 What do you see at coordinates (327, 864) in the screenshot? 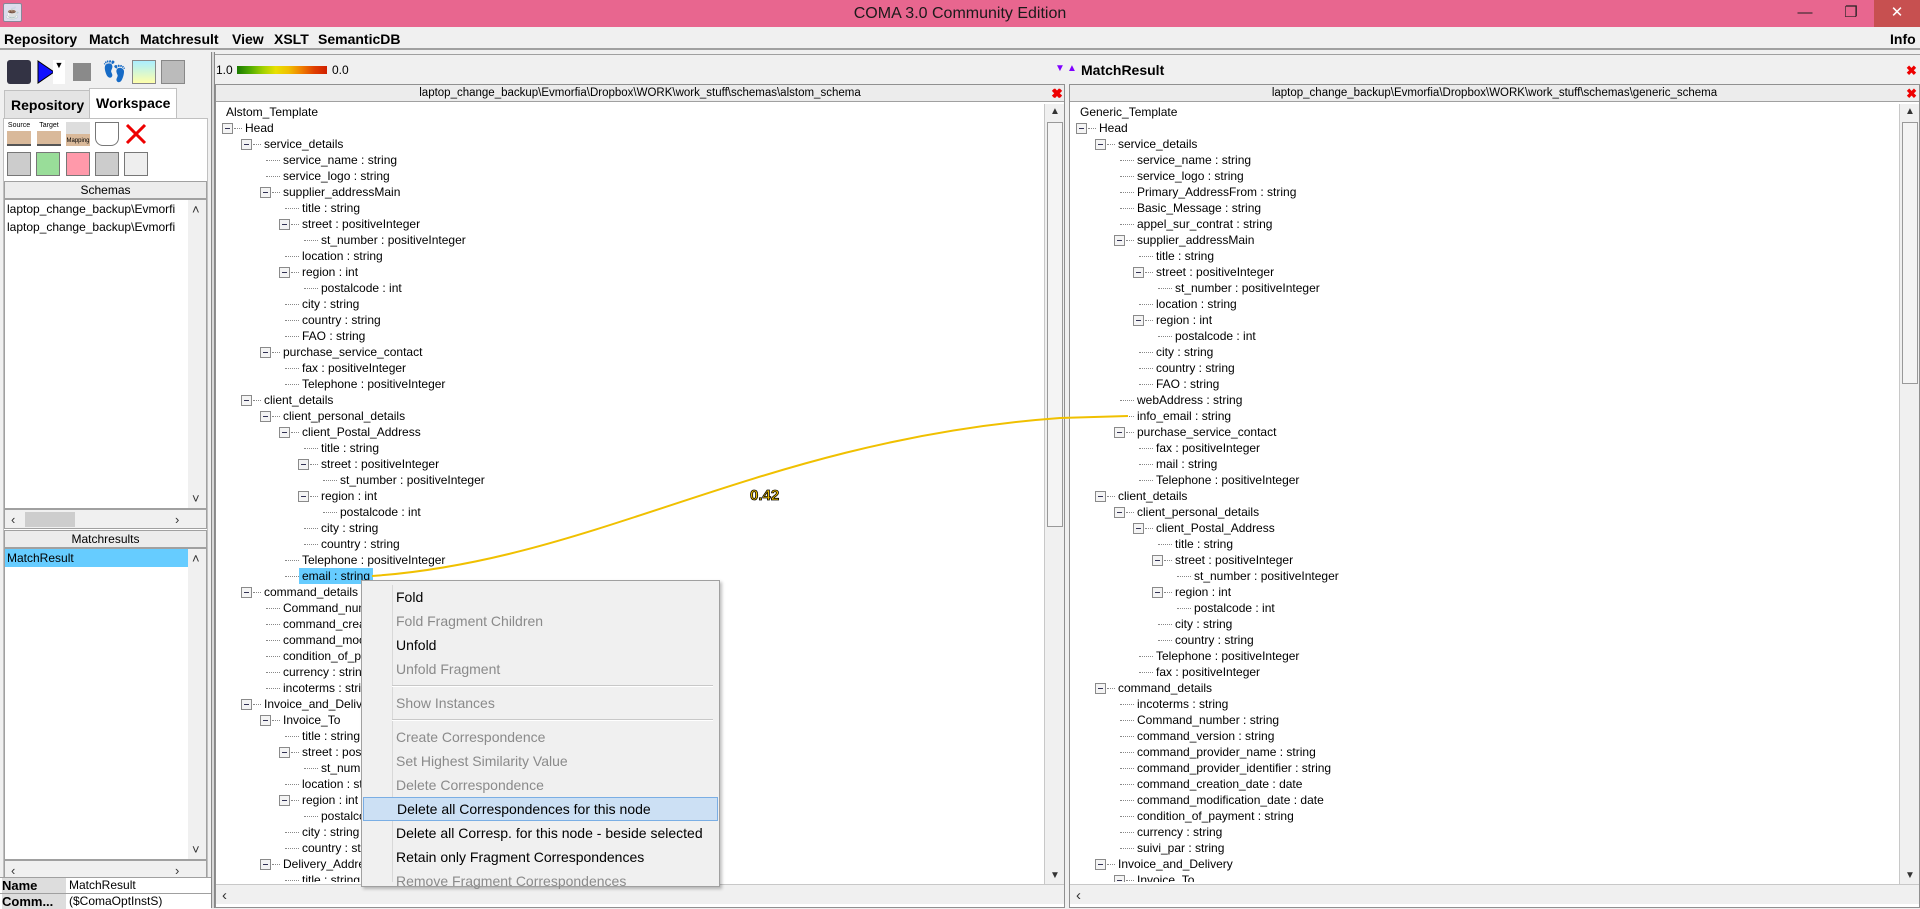
I see `tree-node: Delivery_Addres` at bounding box center [327, 864].